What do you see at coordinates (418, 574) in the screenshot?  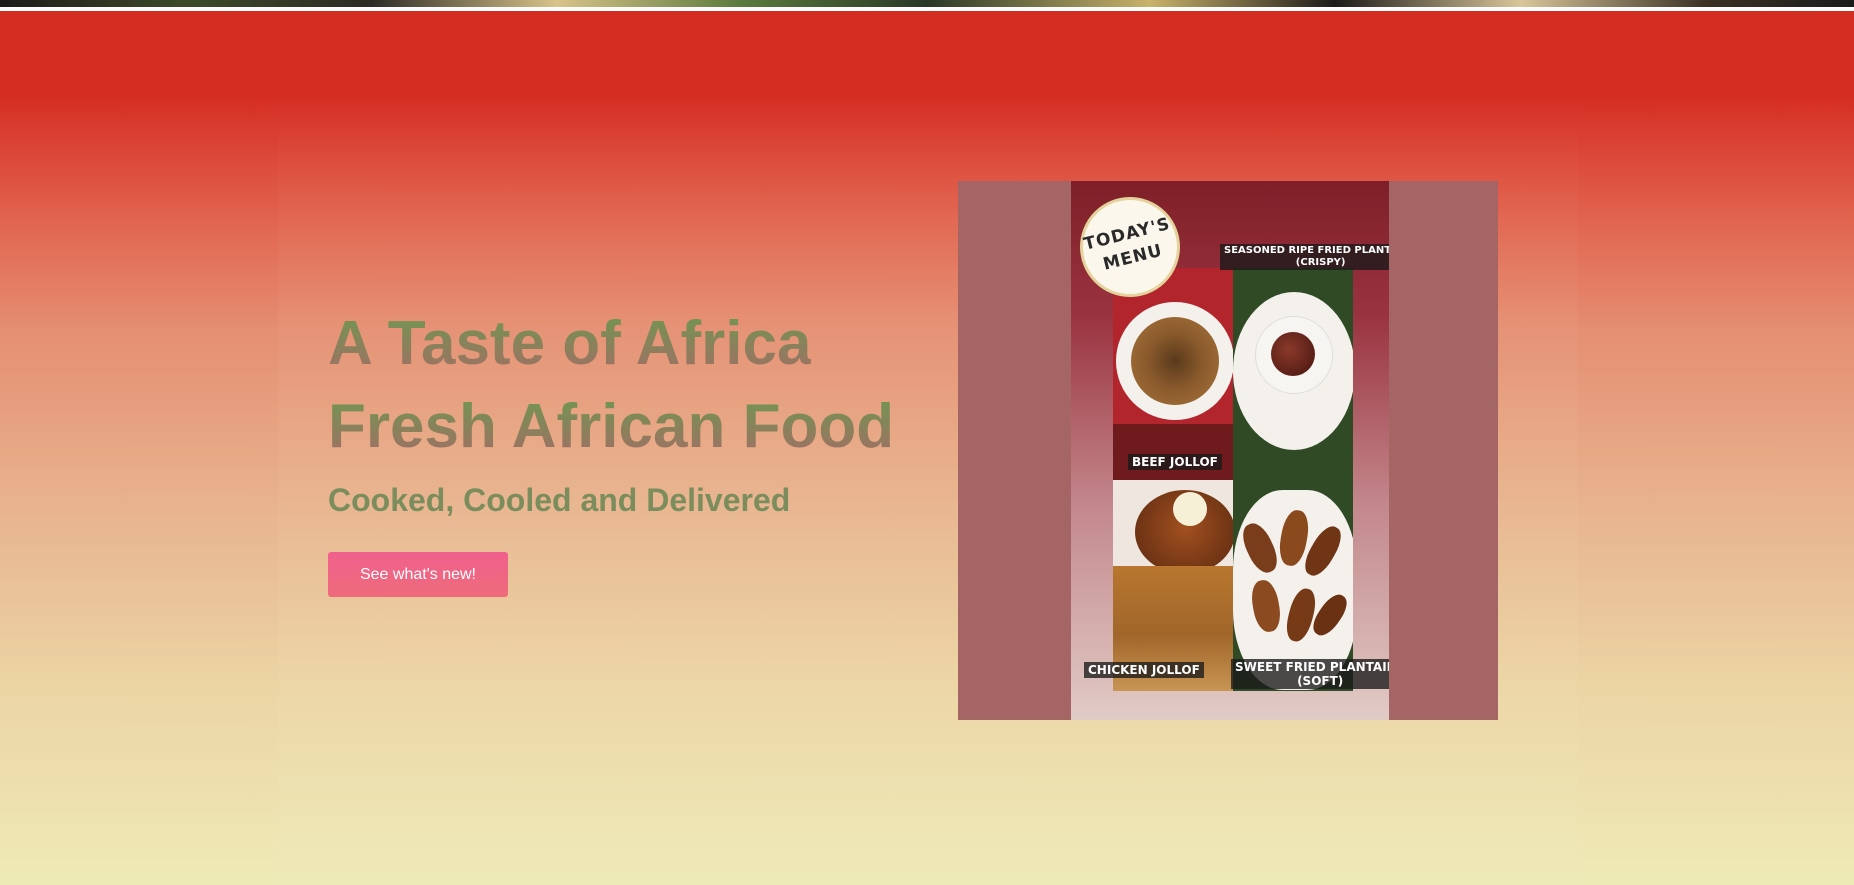 I see `see-whats-new-button: See what's new!` at bounding box center [418, 574].